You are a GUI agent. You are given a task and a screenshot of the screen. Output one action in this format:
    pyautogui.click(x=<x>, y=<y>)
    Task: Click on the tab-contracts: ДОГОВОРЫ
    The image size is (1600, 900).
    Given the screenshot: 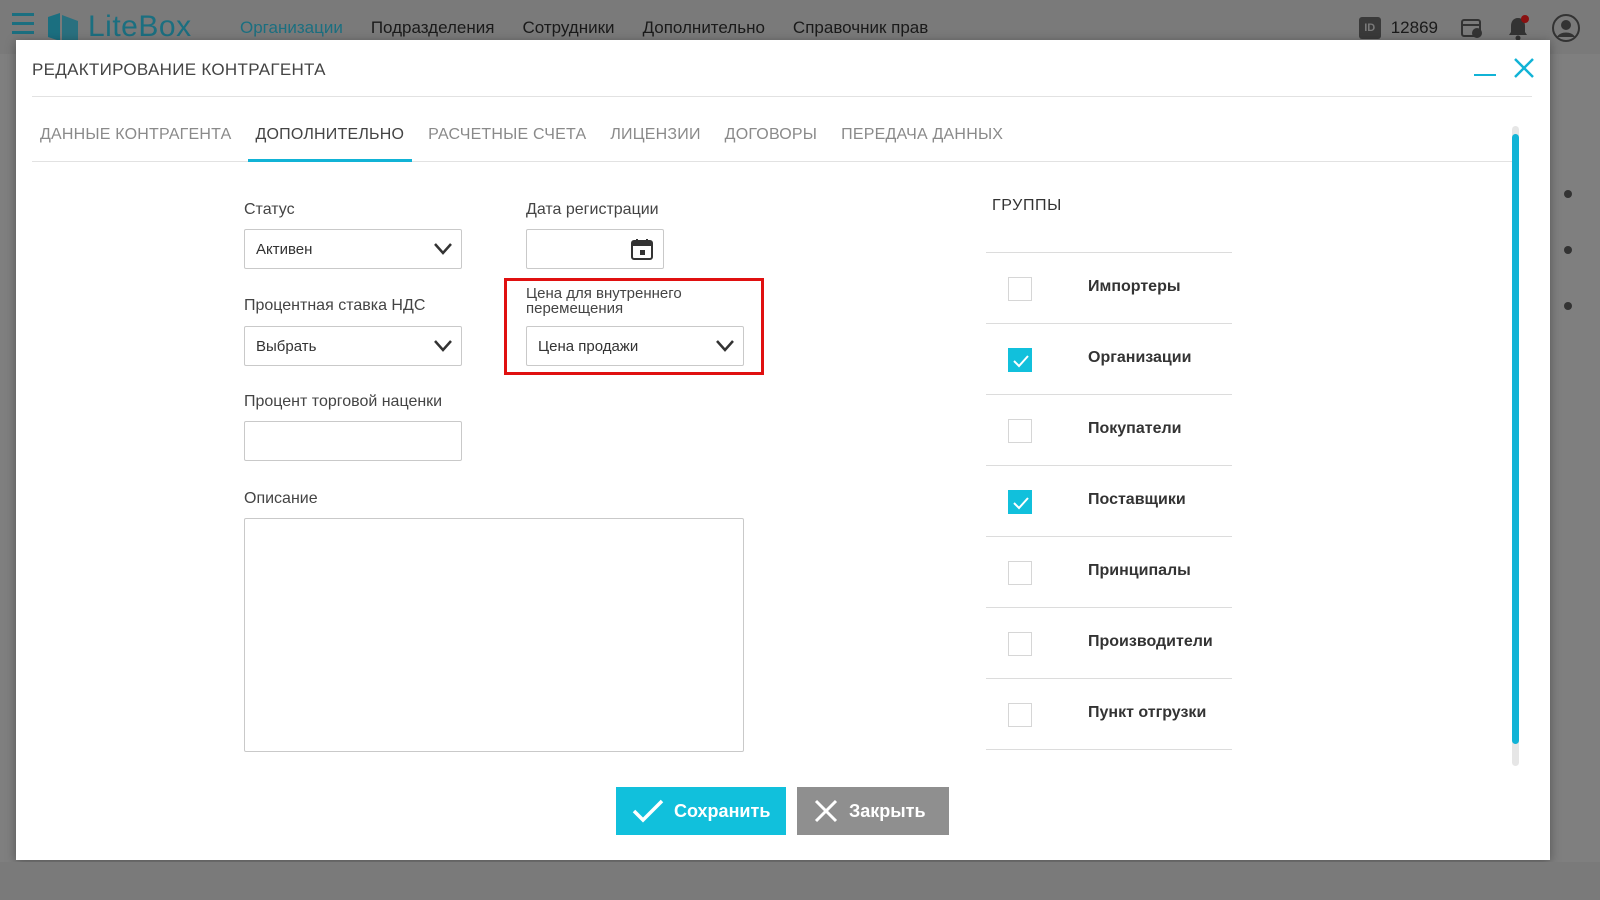 What is the action you would take?
    pyautogui.click(x=771, y=141)
    